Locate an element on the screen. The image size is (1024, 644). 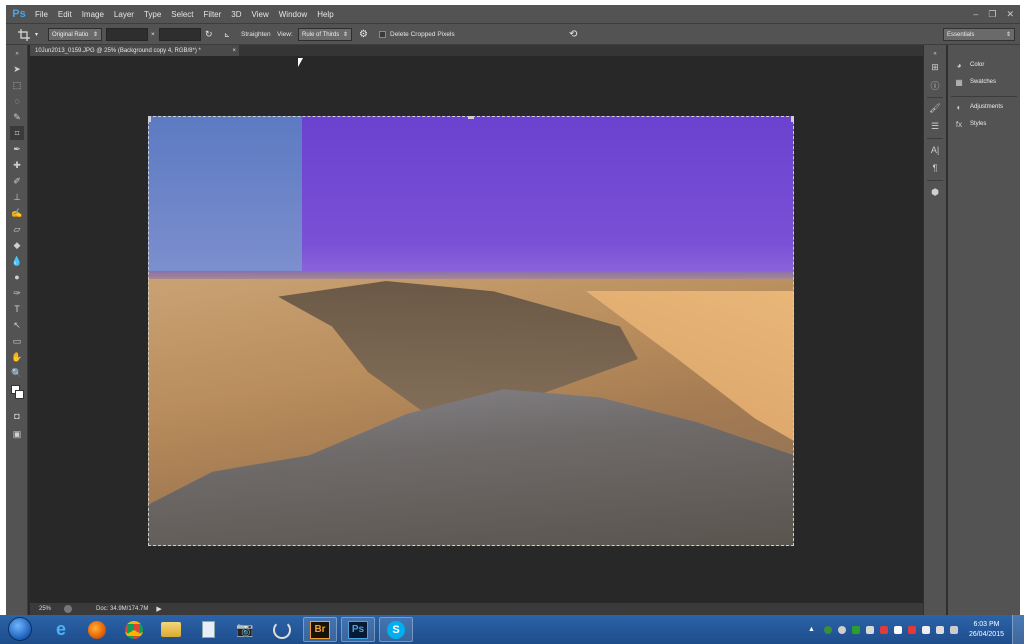
menu-layer: Layer is located at coordinates (124, 14).